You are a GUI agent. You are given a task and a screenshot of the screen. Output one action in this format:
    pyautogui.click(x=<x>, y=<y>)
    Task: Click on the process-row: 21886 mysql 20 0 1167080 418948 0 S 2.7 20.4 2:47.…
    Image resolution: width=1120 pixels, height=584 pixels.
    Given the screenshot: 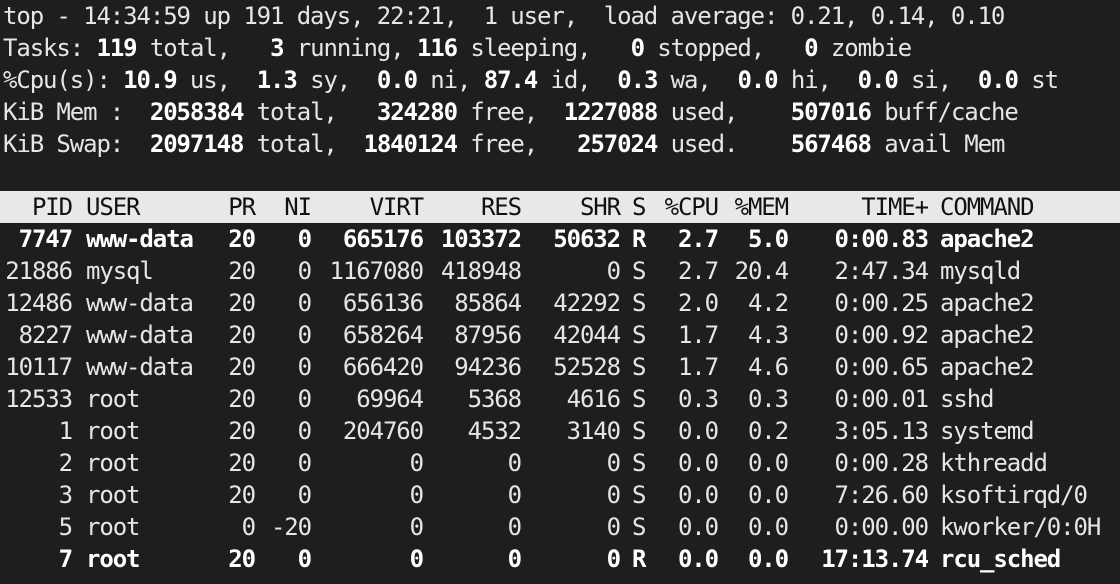 What is the action you would take?
    pyautogui.click(x=560, y=271)
    